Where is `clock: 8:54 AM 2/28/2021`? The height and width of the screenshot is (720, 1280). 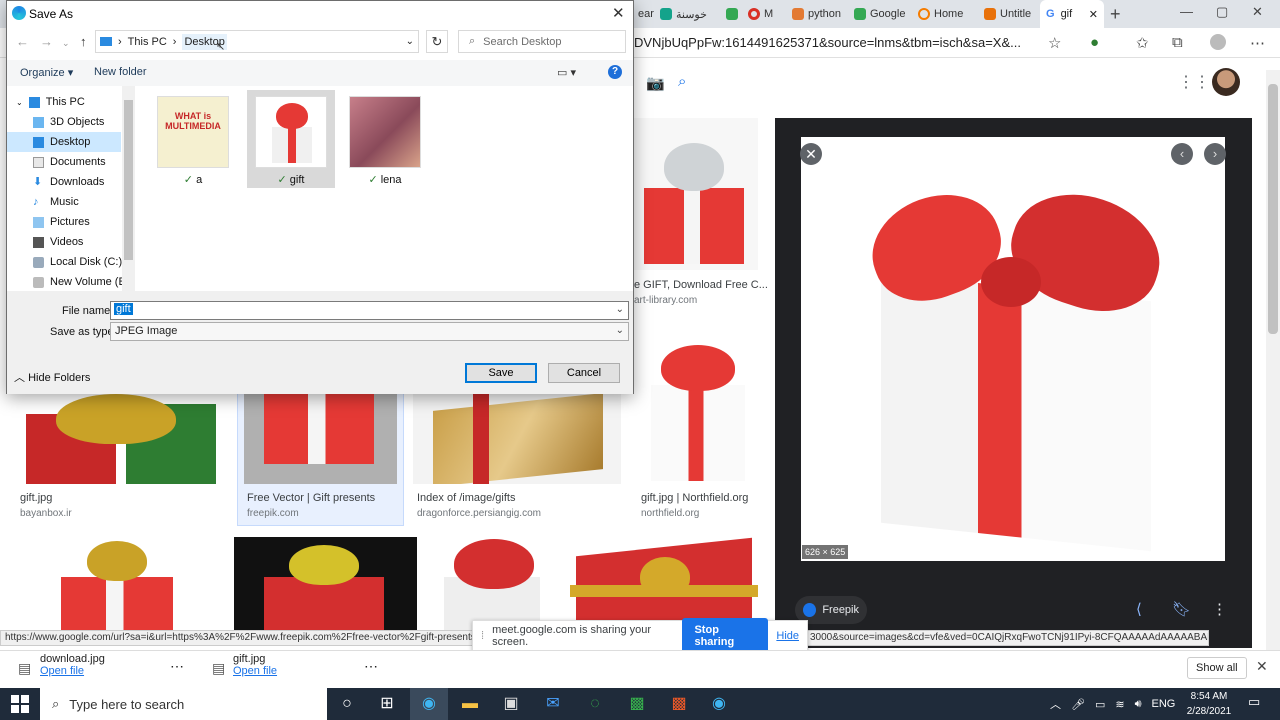 clock: 8:54 AM 2/28/2021 is located at coordinates (1209, 704).